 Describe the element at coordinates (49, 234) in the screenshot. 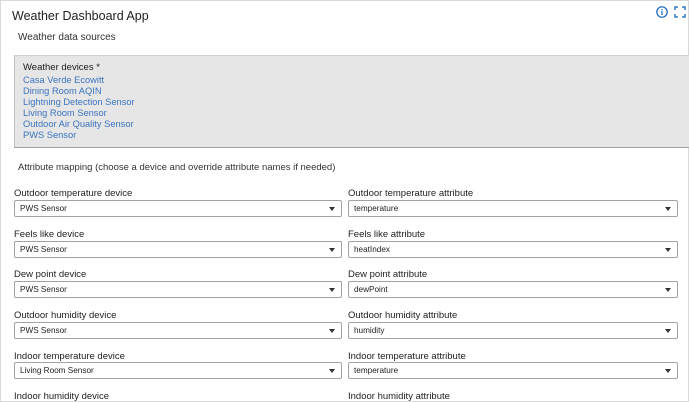

I see `feels-like-device-label: Feels like device` at that location.